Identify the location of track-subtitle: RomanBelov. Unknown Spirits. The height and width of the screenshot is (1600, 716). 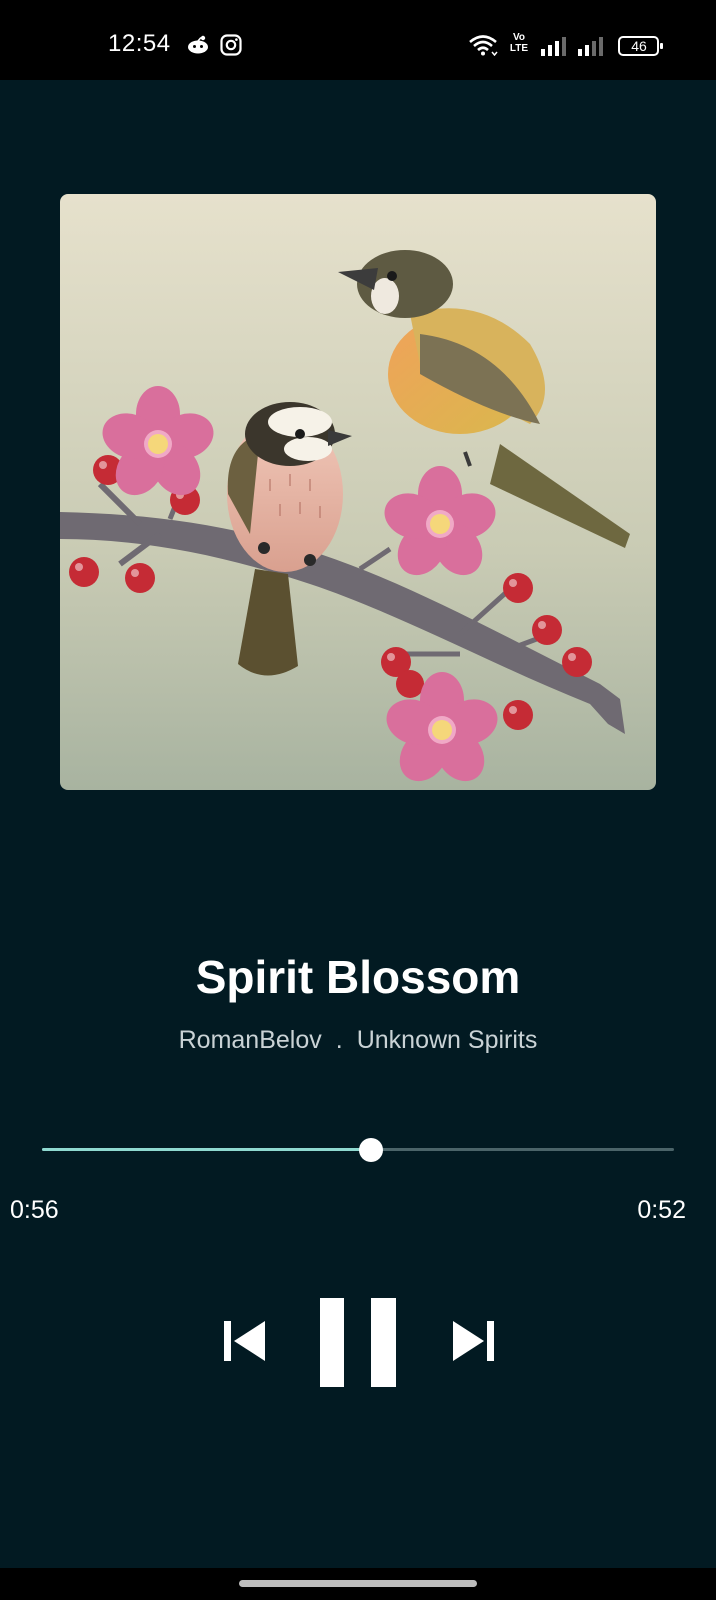
(358, 1040).